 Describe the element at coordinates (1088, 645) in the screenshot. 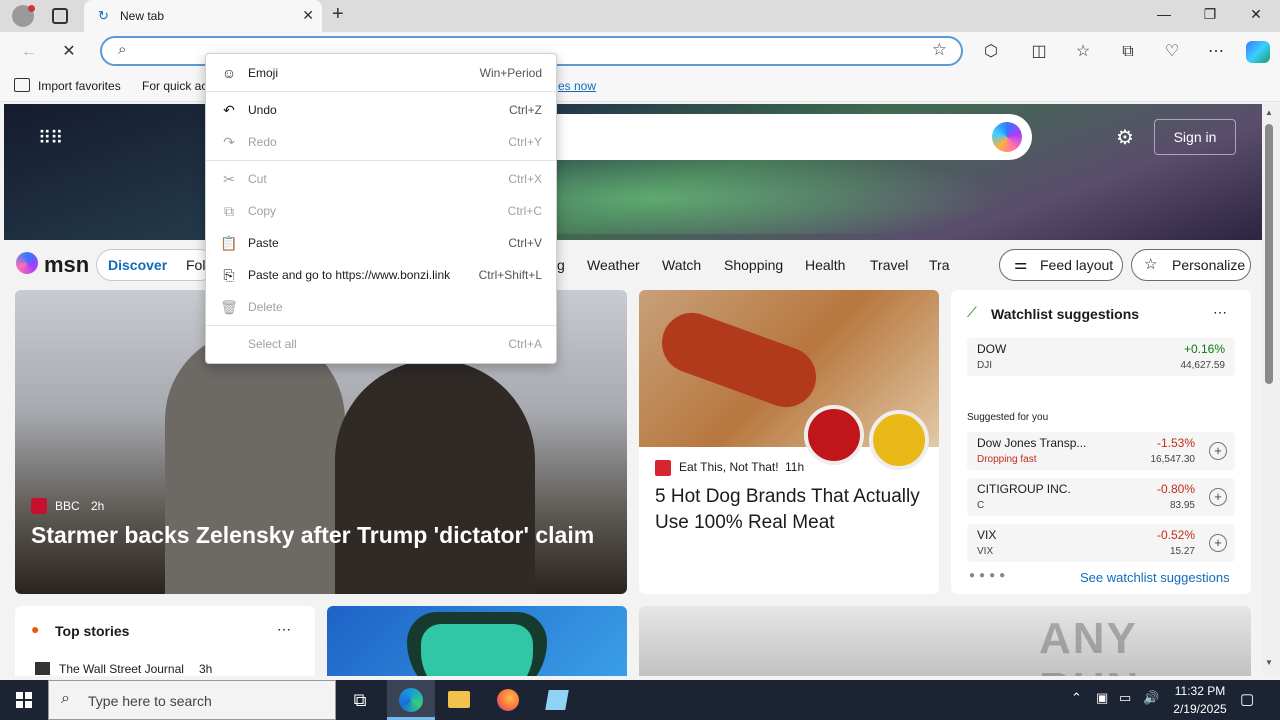

I see `anyrun-watermark: ANY RUN` at that location.